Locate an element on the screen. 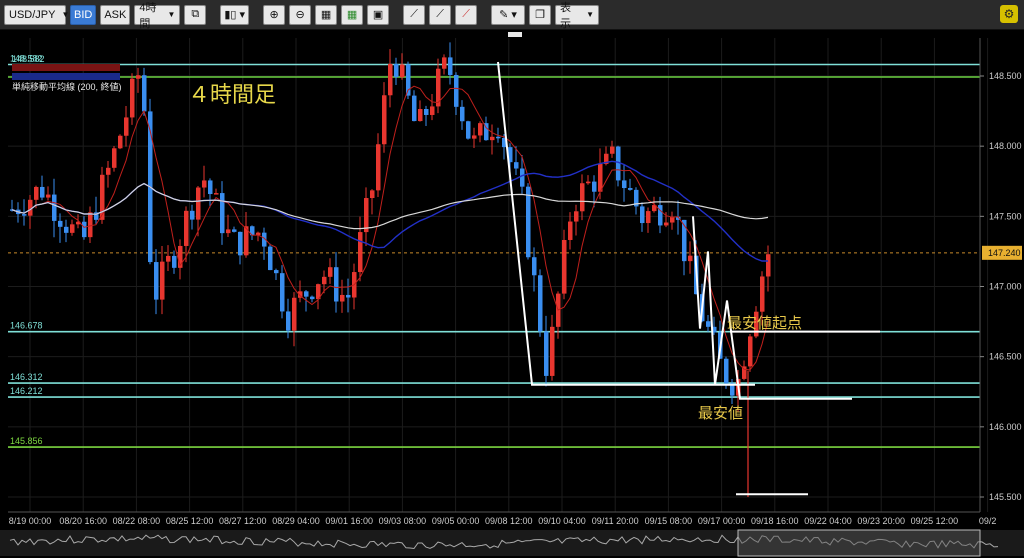 This screenshot has height=558, width=1024. x-tick-label: 09/22 04:00 is located at coordinates (828, 521).